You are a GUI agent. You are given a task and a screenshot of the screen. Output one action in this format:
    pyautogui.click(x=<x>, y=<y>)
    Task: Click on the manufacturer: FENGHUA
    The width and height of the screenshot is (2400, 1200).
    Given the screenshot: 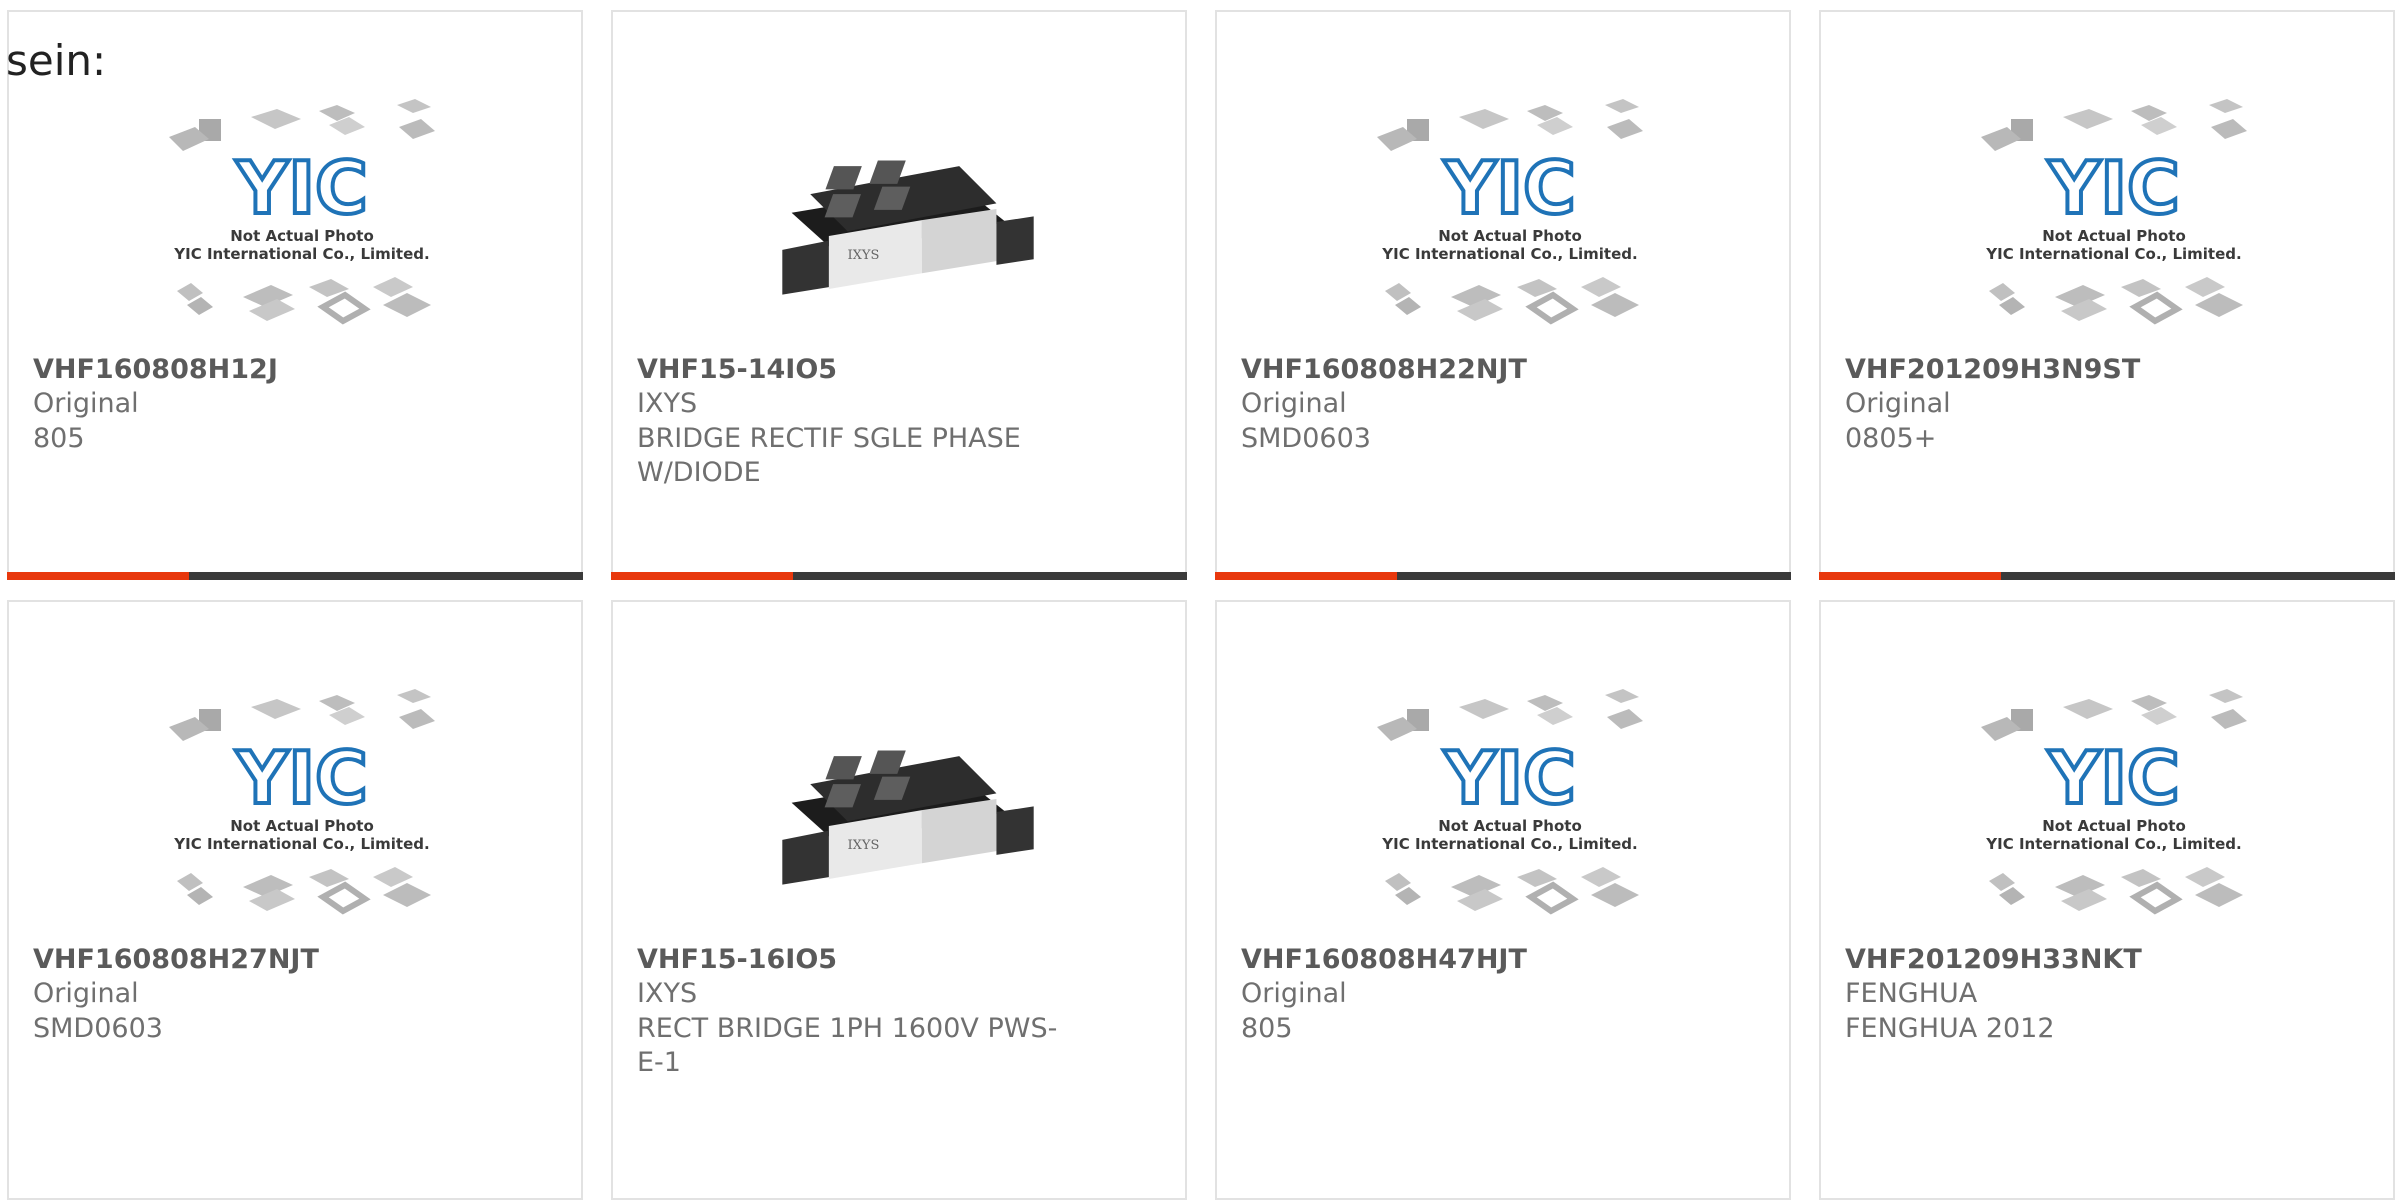 What is the action you would take?
    pyautogui.click(x=1911, y=993)
    